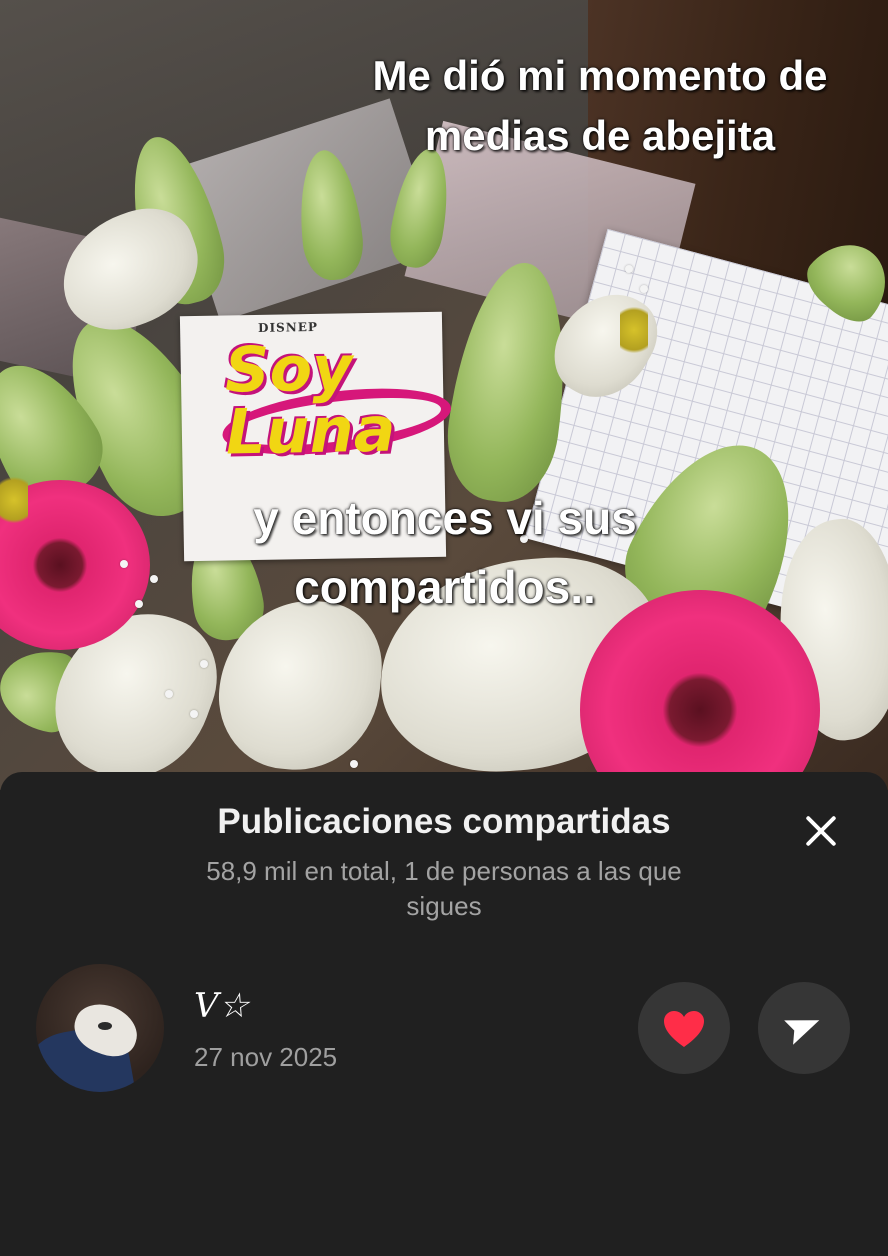 Image resolution: width=888 pixels, height=1256 pixels. I want to click on send-button, so click(804, 1028).